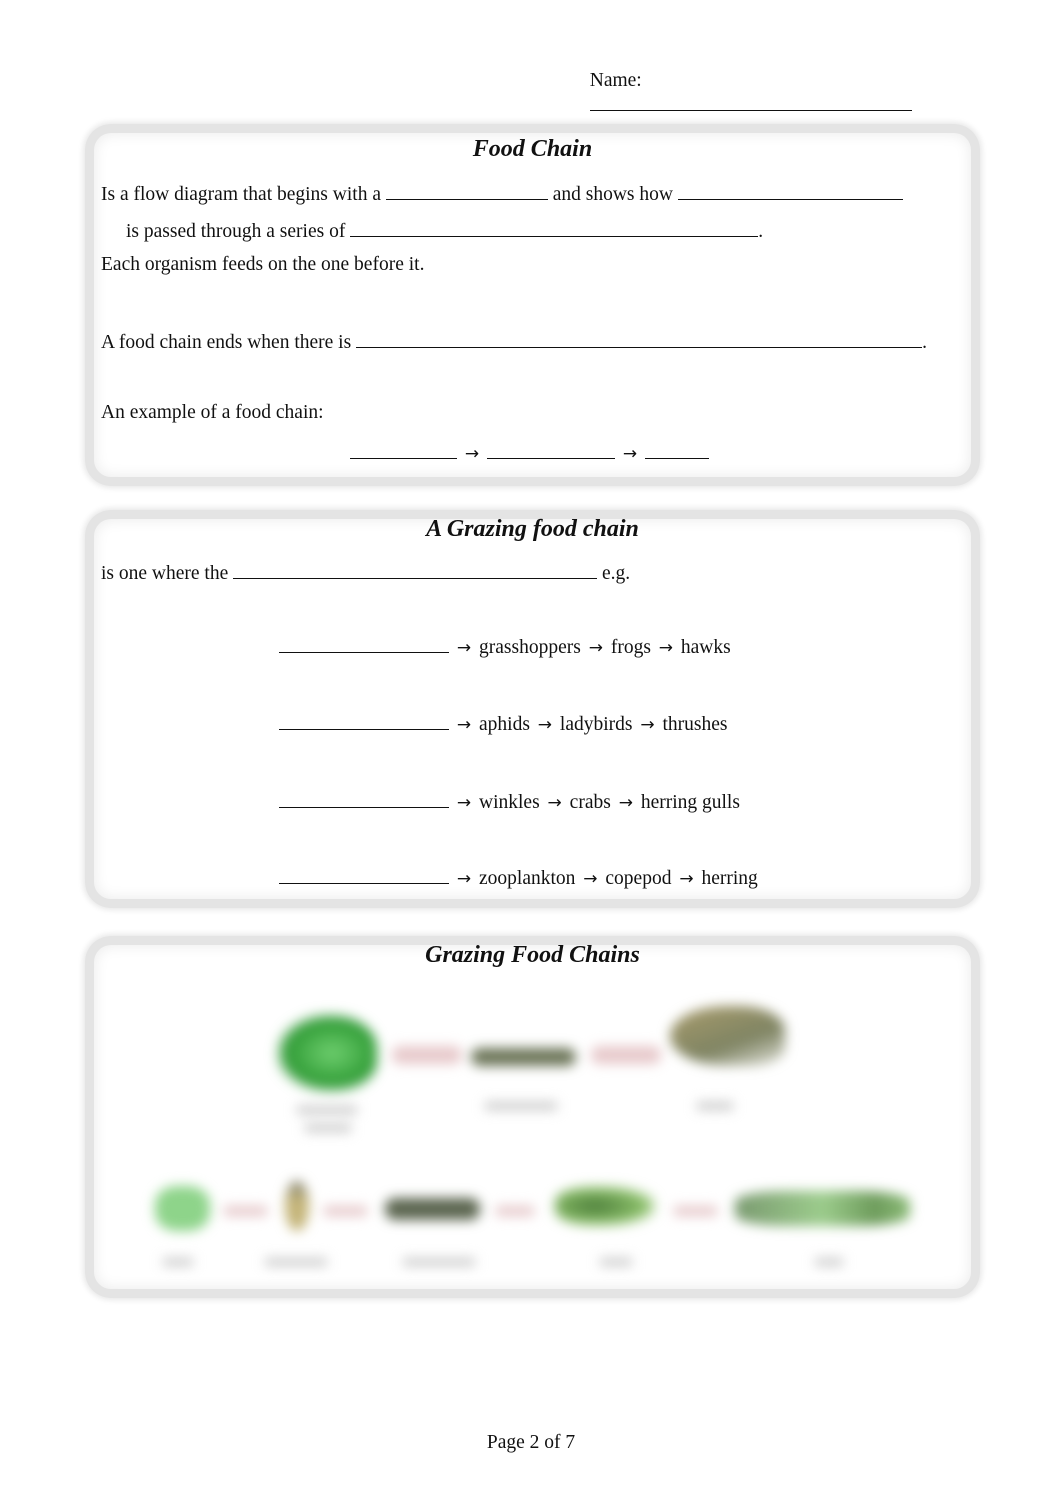  I want to click on section-title: A Grazing food chain, so click(532, 529).